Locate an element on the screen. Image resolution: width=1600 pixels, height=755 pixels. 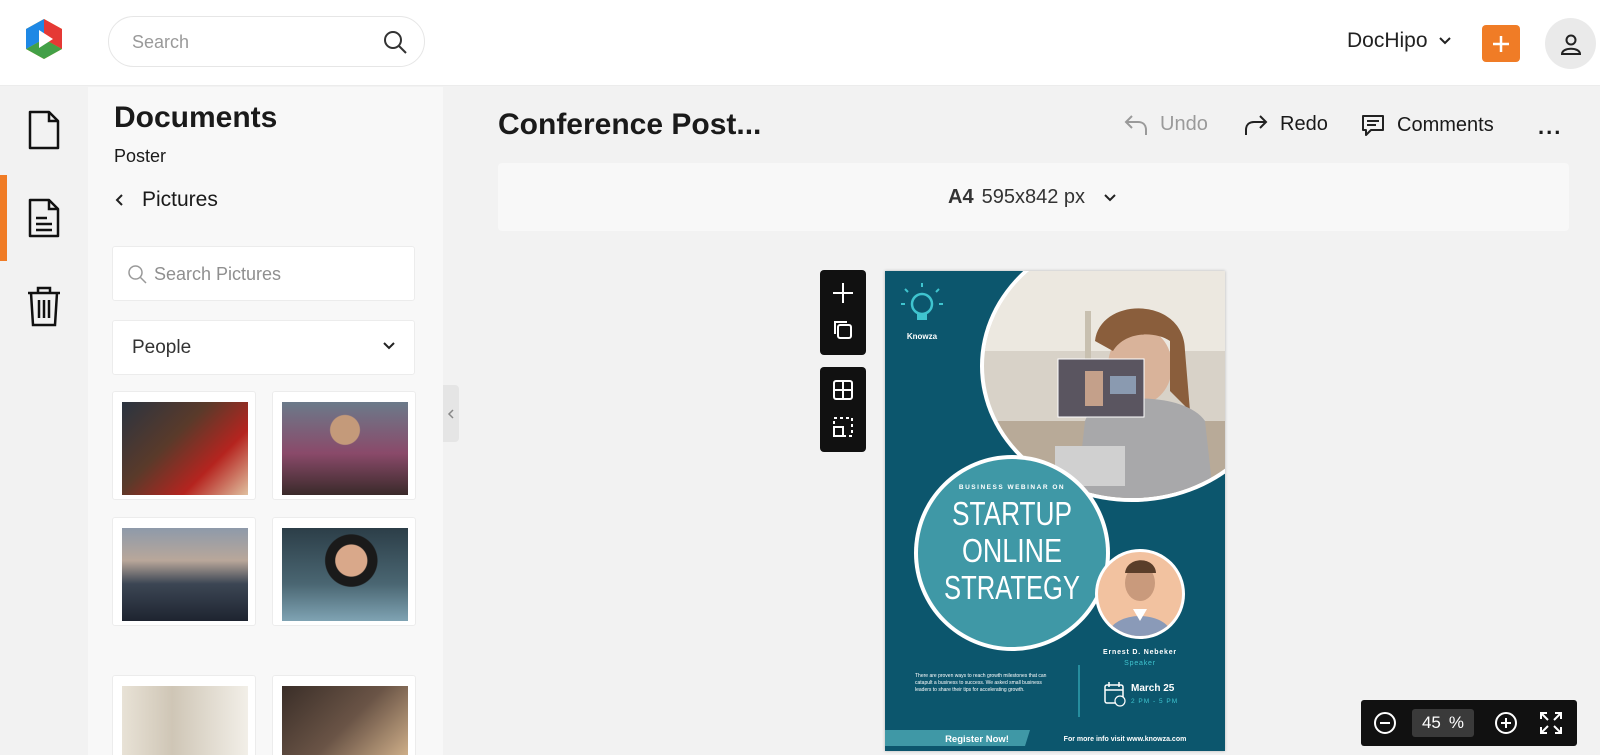
zoom-value: 45 is located at coordinates (1431, 722).